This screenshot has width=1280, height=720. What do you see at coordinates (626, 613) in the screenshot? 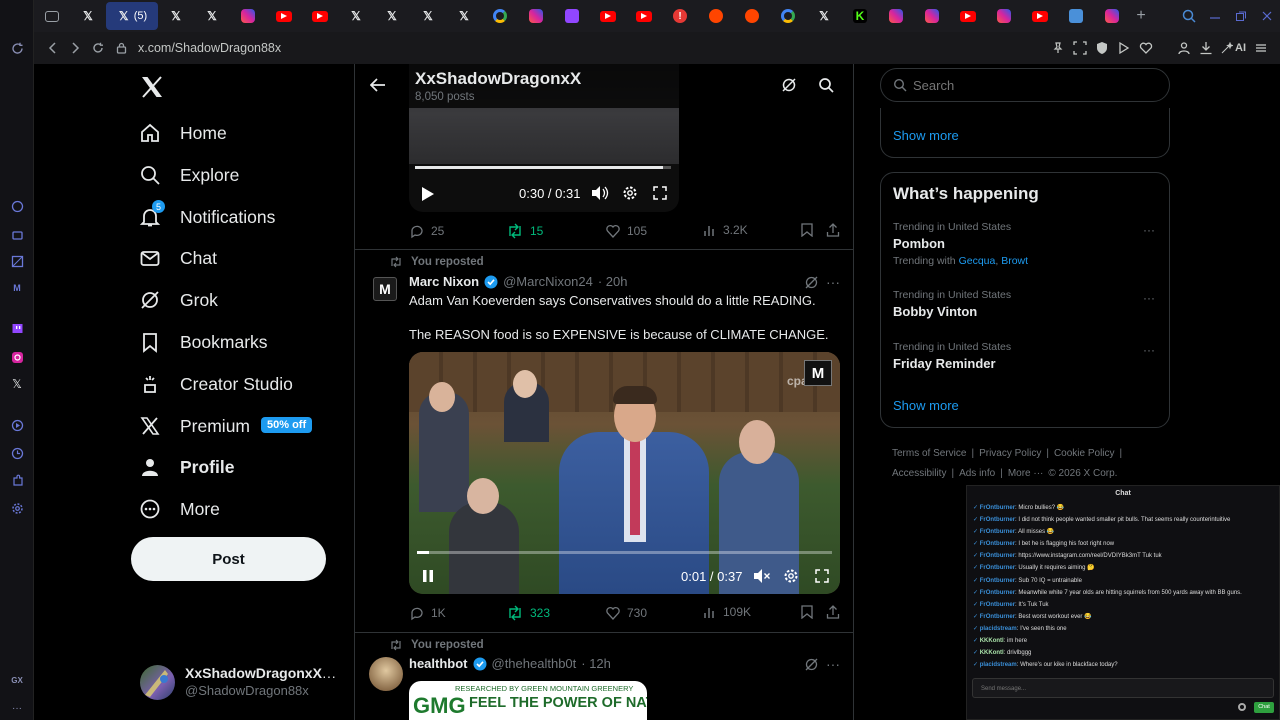
I see `like-button: 730` at bounding box center [626, 613].